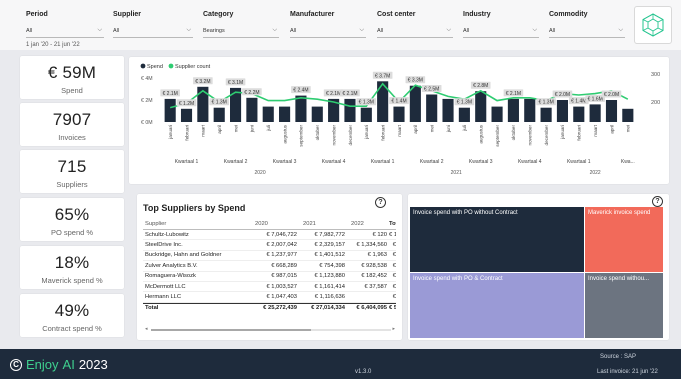  Describe the element at coordinates (231, 330) in the screenshot. I see `scroll-thumb` at that location.